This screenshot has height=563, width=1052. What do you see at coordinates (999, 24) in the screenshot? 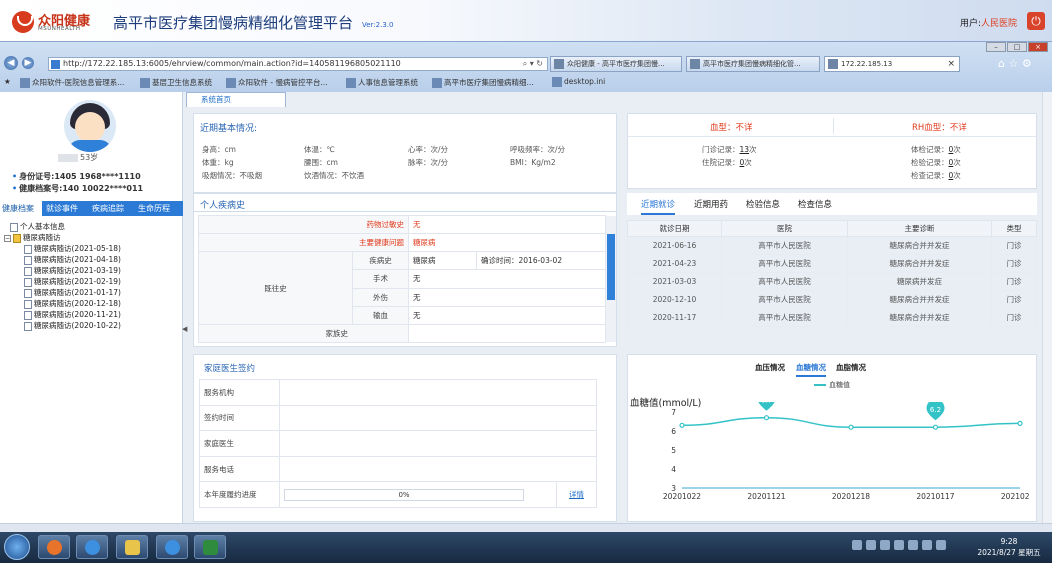
I see `user-name: 人民医院` at bounding box center [999, 24].